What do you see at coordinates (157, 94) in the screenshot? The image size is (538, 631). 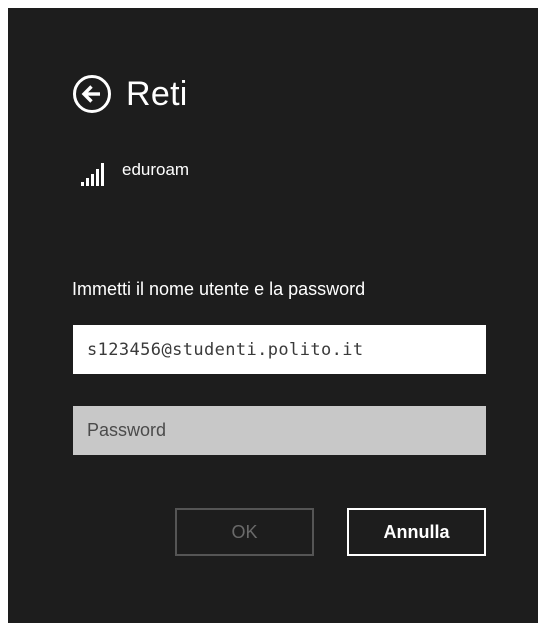 I see `page-title: Reti` at bounding box center [157, 94].